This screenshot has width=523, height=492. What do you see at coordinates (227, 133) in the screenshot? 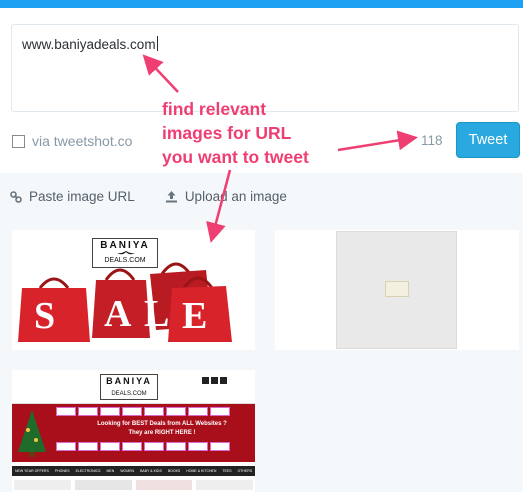
I see `annotation-line-2: images for URL` at bounding box center [227, 133].